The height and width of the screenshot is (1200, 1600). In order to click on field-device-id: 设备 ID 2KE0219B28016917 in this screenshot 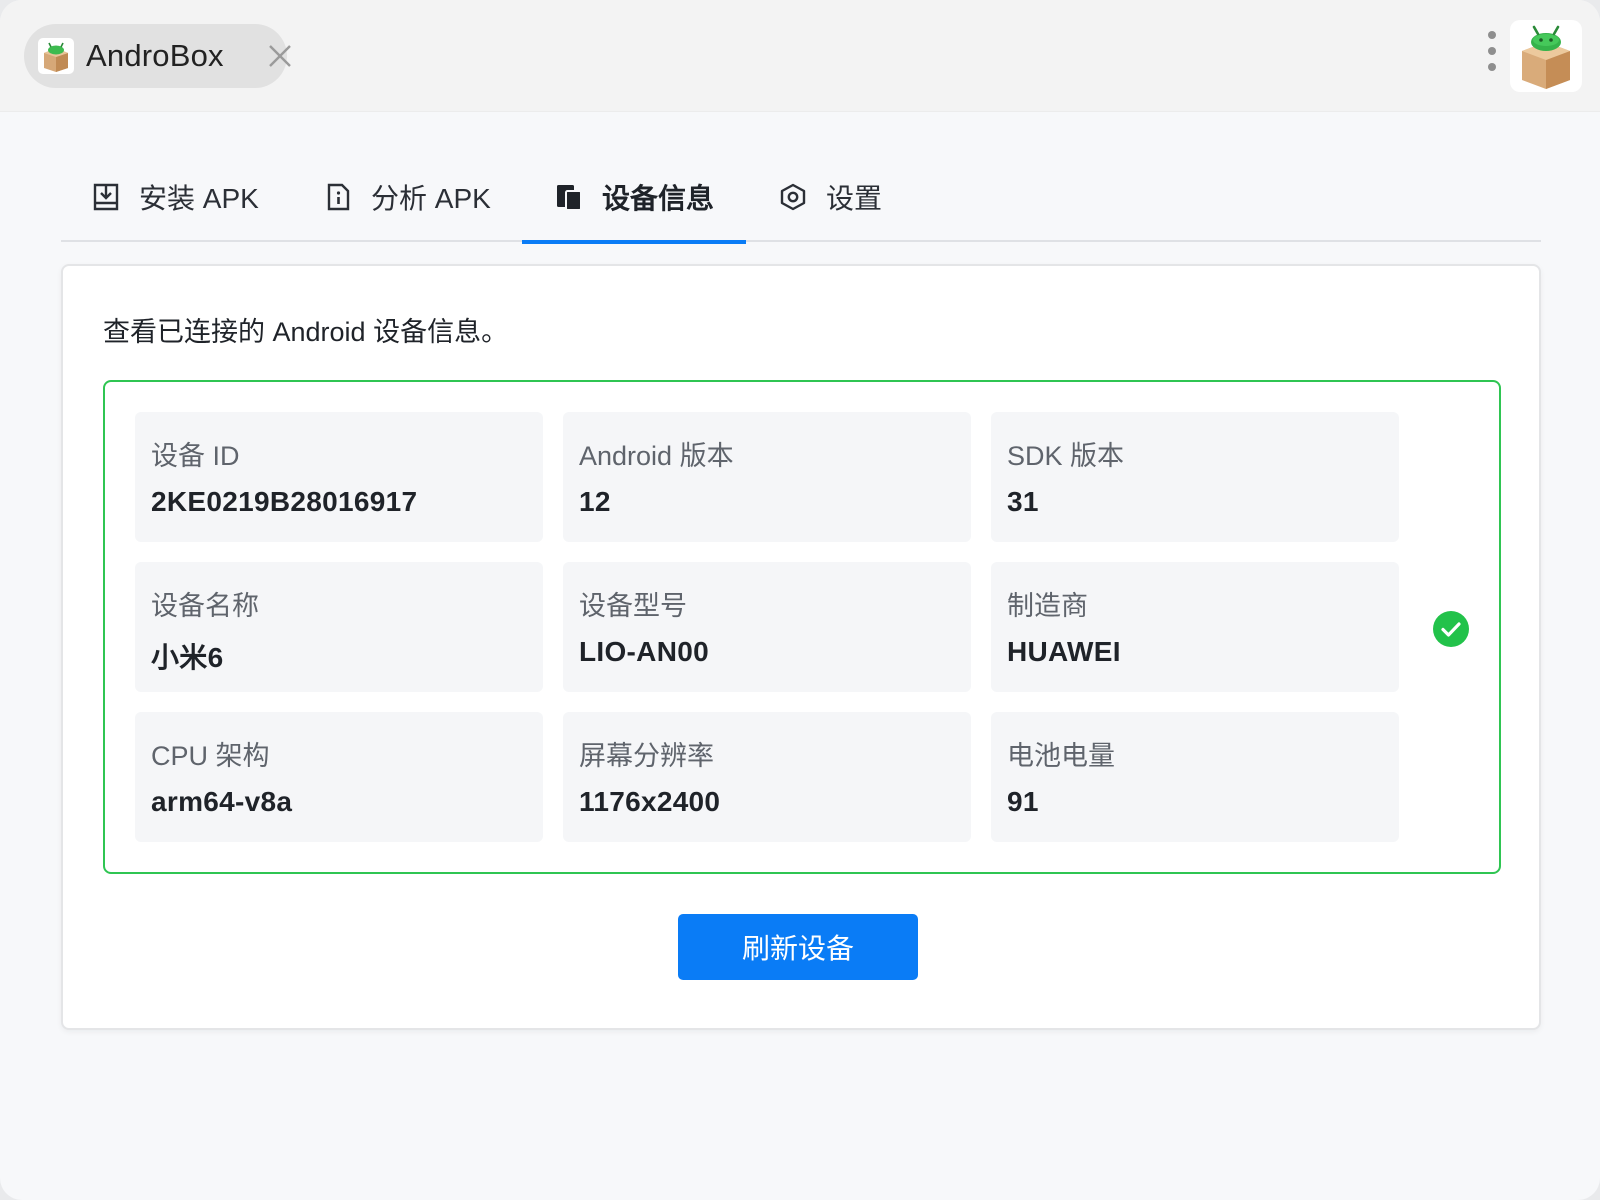, I will do `click(339, 477)`.